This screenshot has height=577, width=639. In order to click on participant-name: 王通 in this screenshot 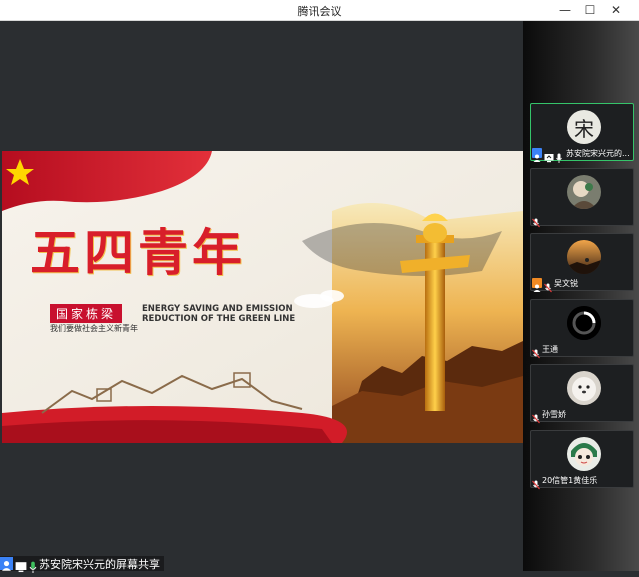, I will do `click(550, 349)`.